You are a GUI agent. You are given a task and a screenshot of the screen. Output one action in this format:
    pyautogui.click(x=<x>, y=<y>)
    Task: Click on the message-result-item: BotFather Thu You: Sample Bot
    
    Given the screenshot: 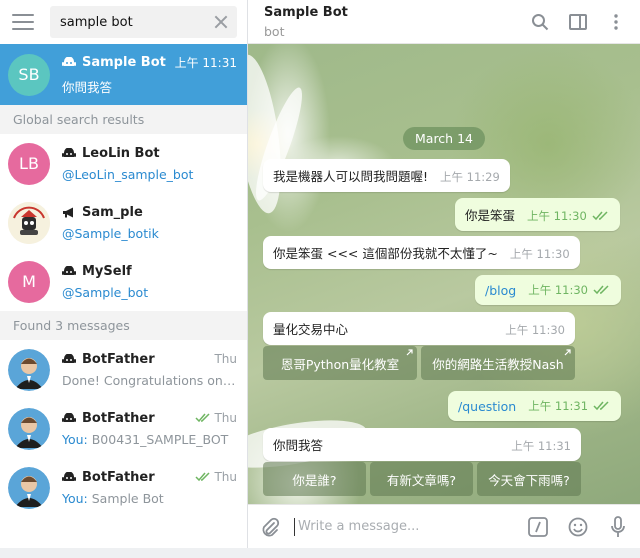 What is the action you would take?
    pyautogui.click(x=123, y=487)
    